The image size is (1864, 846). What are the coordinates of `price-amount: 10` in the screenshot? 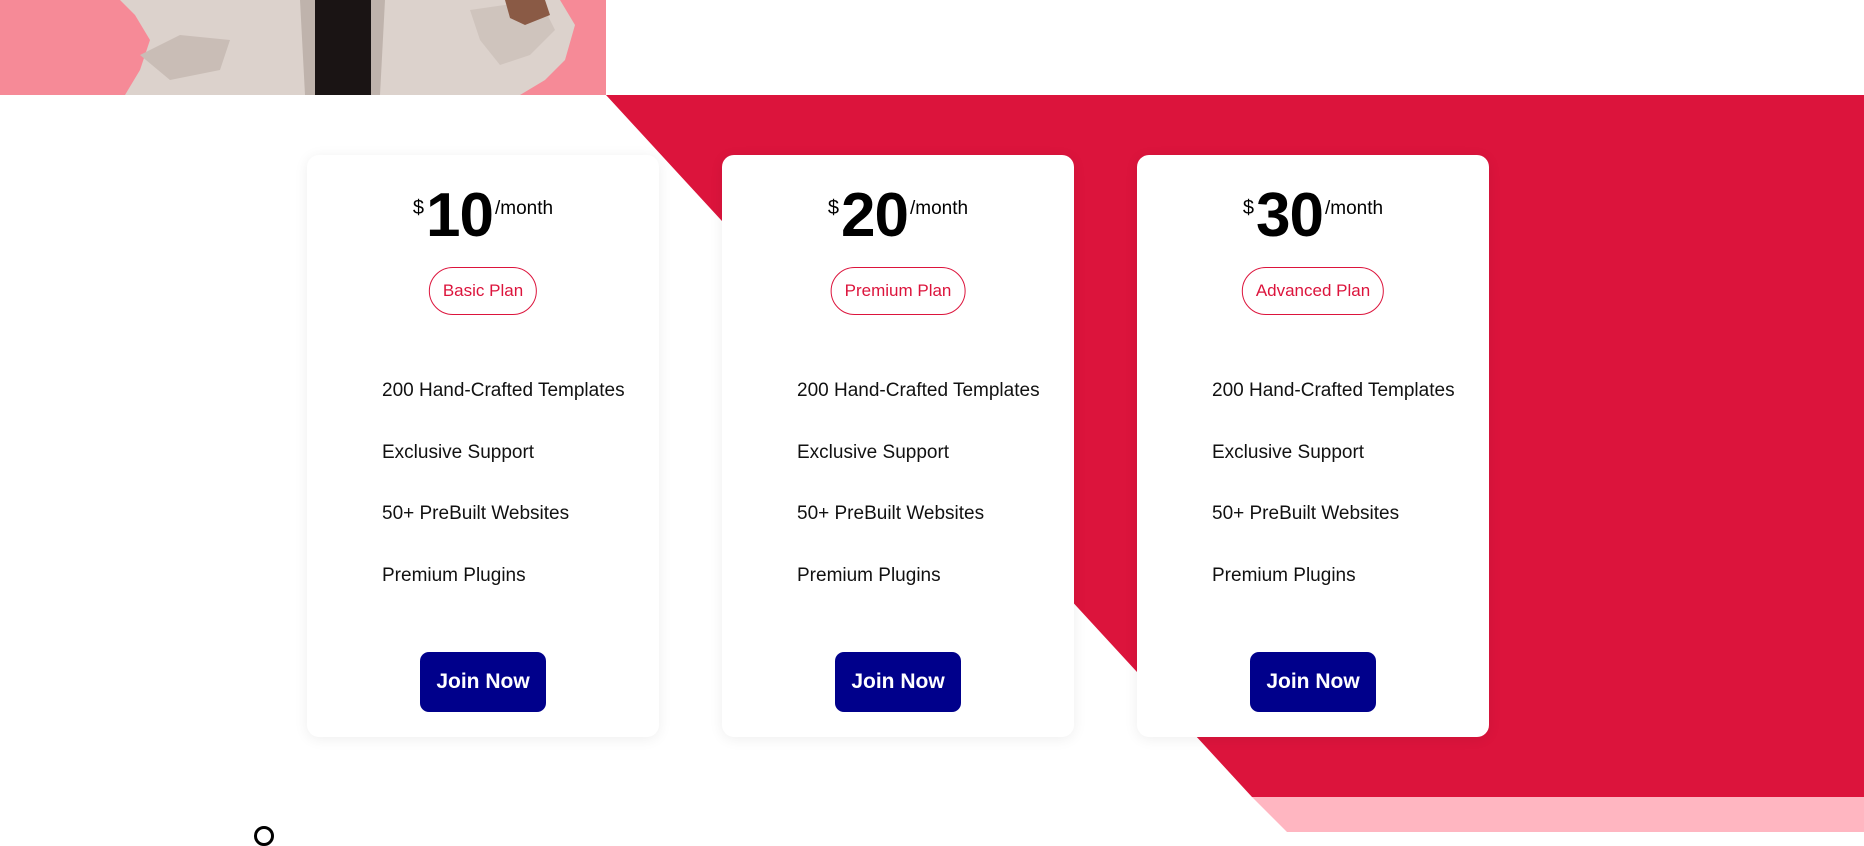 It's located at (460, 215).